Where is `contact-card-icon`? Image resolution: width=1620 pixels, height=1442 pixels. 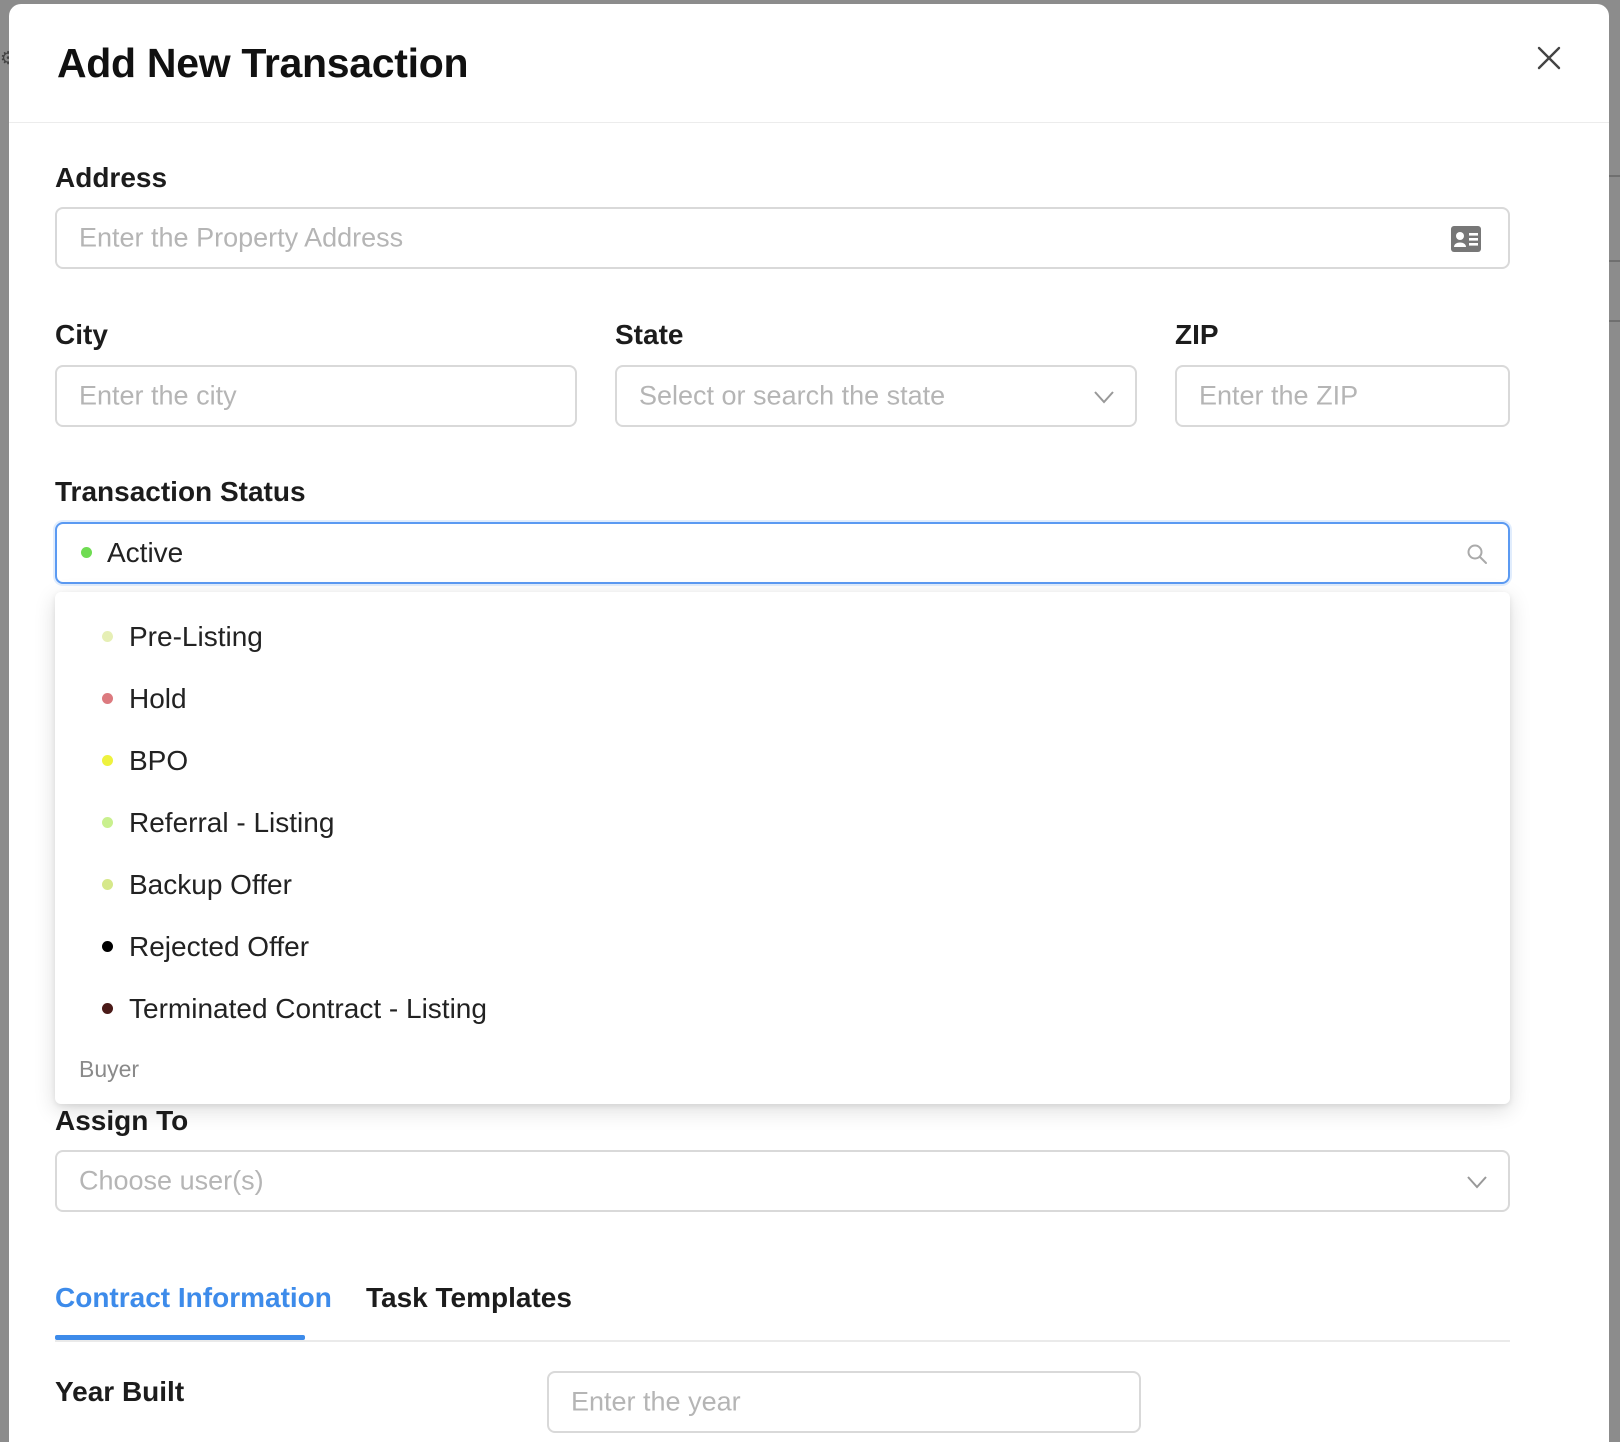
contact-card-icon is located at coordinates (1466, 239).